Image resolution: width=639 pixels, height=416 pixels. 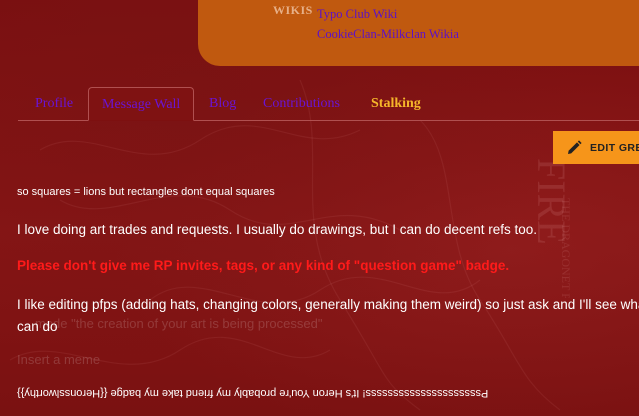 I want to click on edit-greeting-button: EDIT GRE, so click(x=596, y=147).